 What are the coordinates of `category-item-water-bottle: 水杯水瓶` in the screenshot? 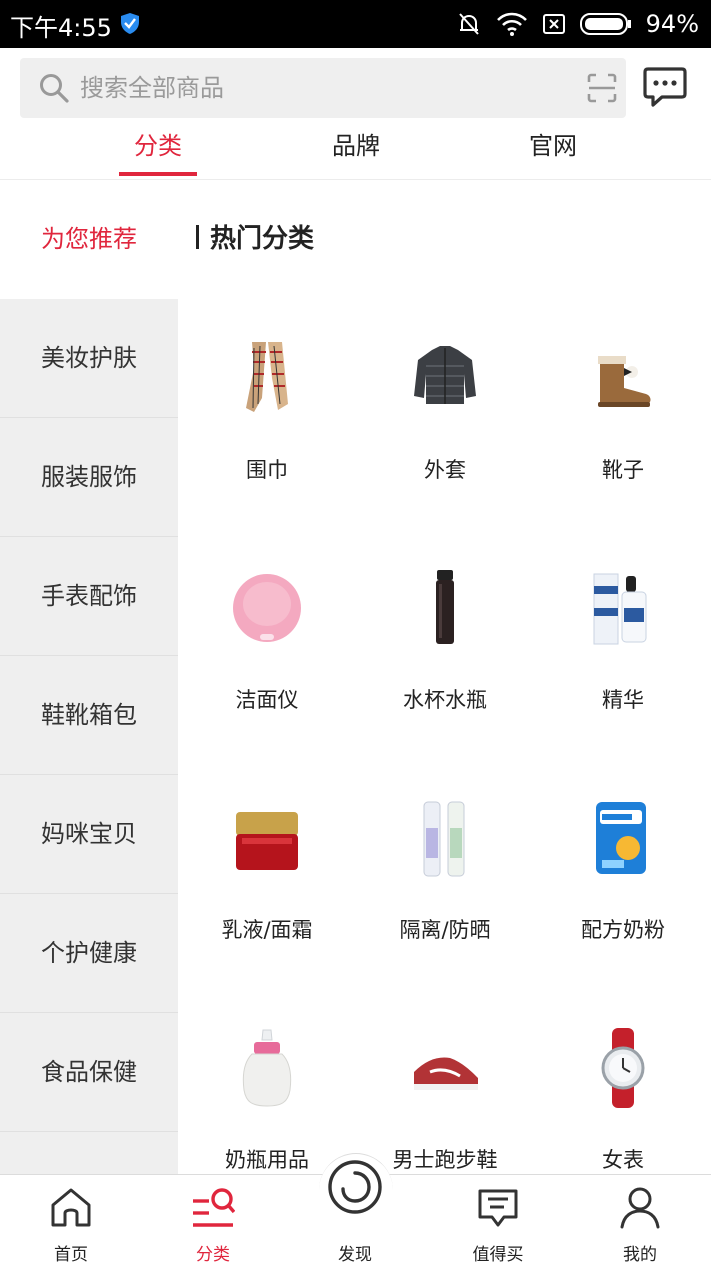 It's located at (445, 683).